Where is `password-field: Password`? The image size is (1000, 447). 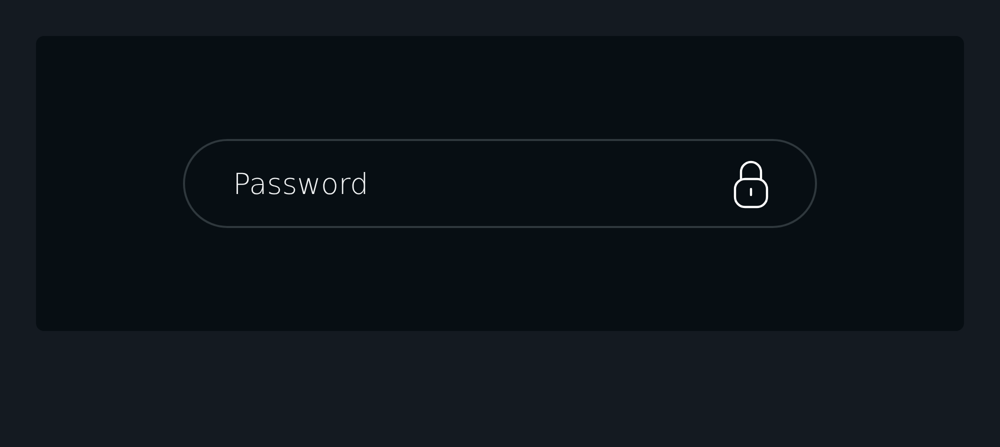 password-field: Password is located at coordinates (500, 183).